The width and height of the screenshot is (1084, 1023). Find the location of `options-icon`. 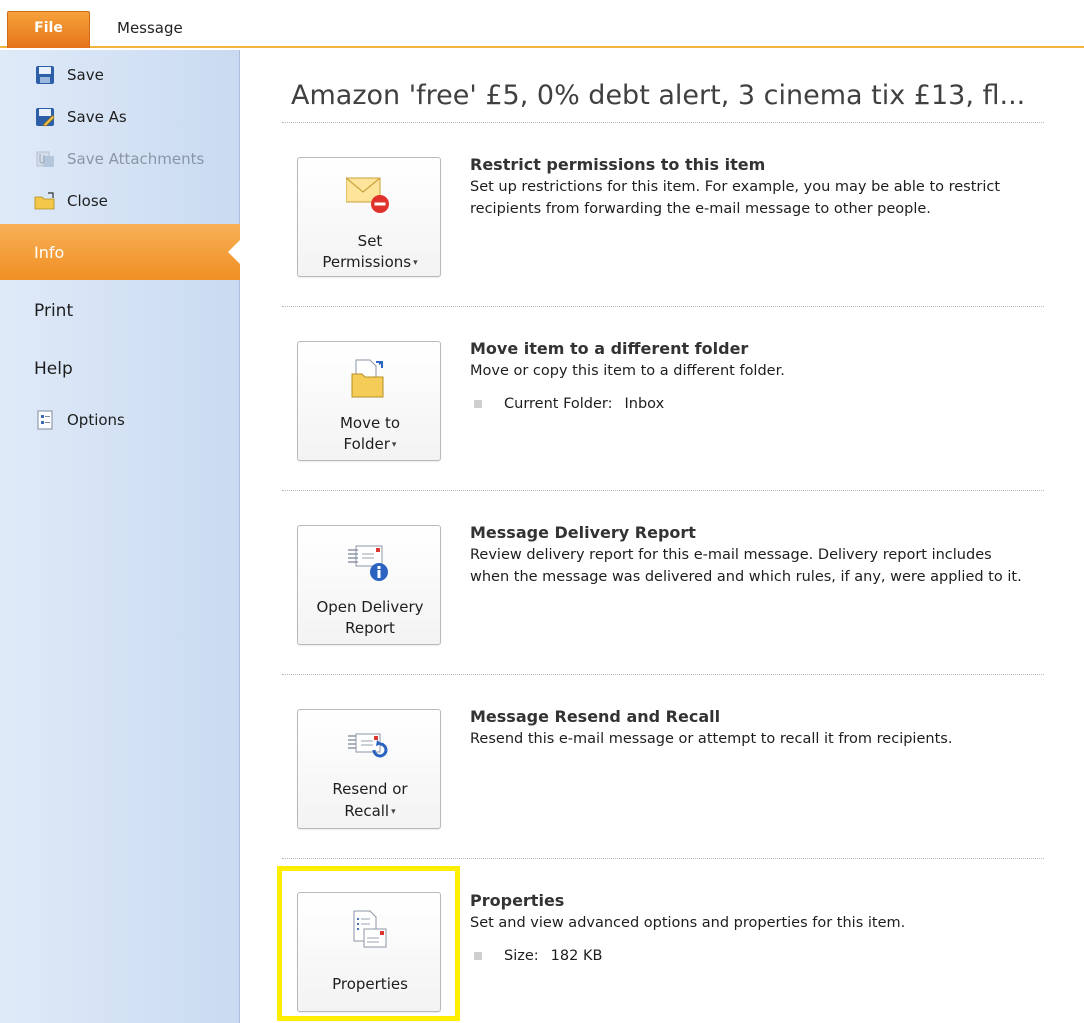

options-icon is located at coordinates (45, 420).